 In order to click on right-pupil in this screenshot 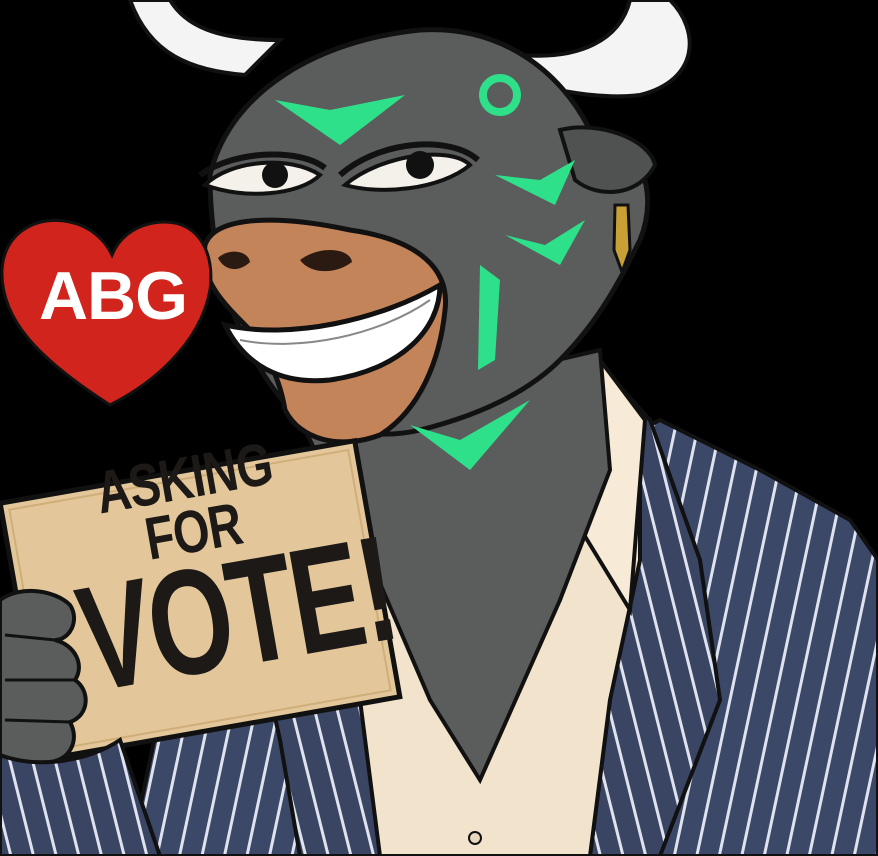, I will do `click(420, 165)`.